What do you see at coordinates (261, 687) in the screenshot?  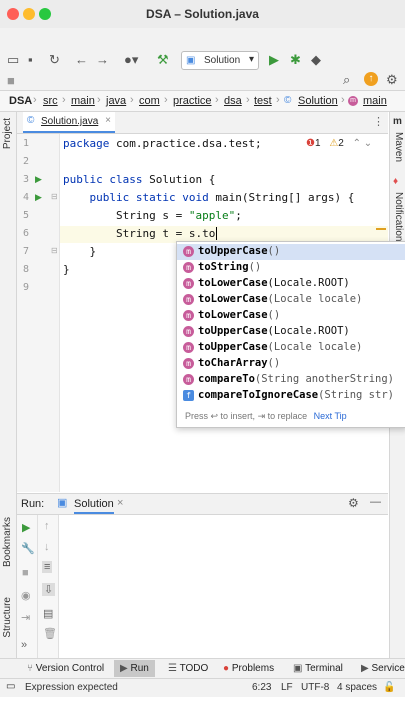 I see `caret-position: 6:23` at bounding box center [261, 687].